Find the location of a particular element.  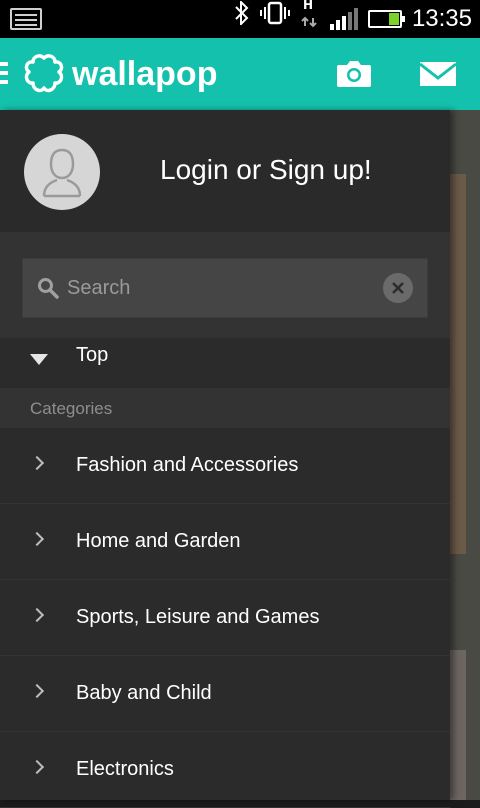

vibrate-icon is located at coordinates (274, 19).